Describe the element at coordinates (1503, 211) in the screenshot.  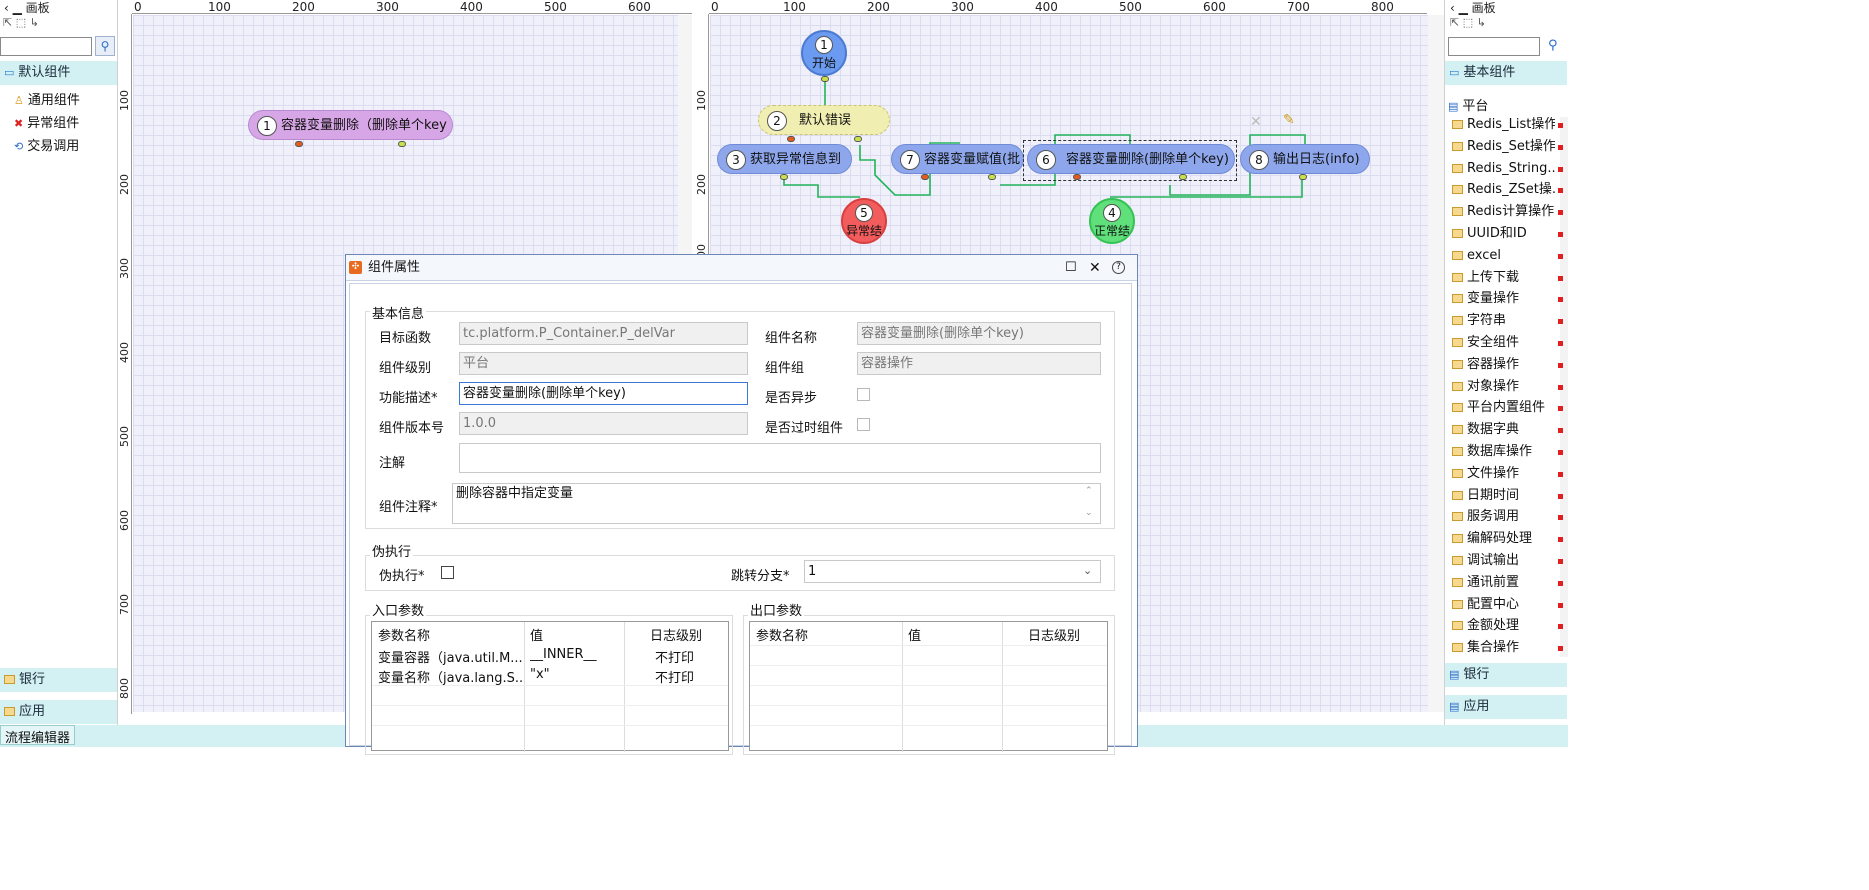
I see `palette-item: Redis计算操作` at that location.